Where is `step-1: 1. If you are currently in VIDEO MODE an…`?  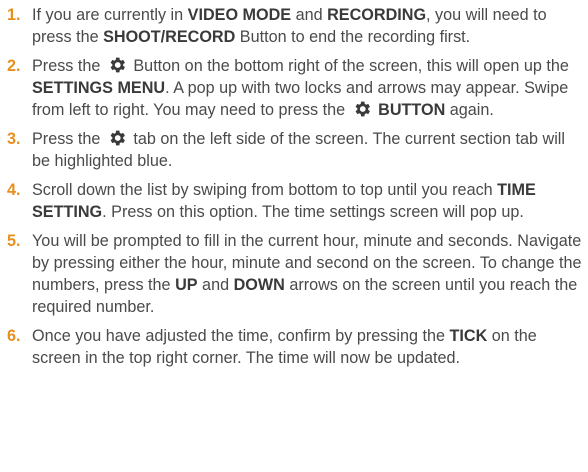
step-1: 1. If you are currently in VIDEO MODE an… is located at coordinates (294, 26).